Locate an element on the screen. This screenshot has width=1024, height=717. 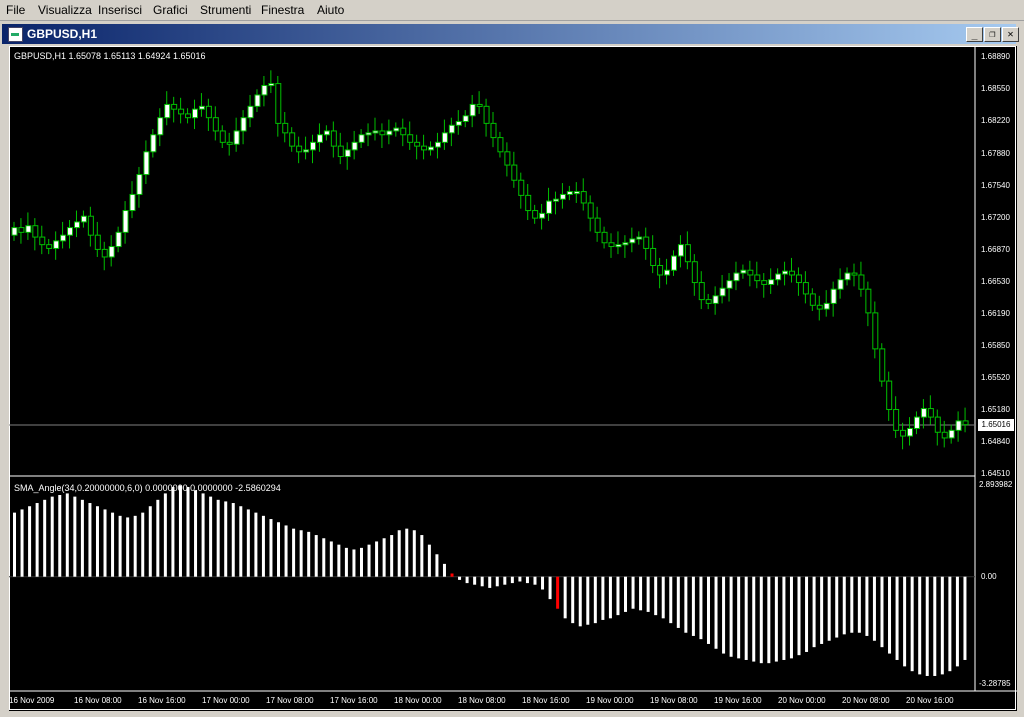
indicator-axis-label: 0.00 is located at coordinates (989, 576).